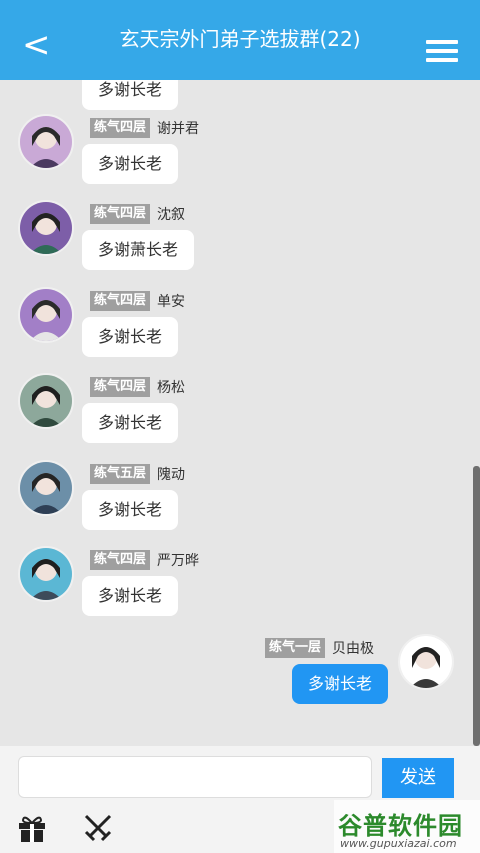 The height and width of the screenshot is (853, 480). Describe the element at coordinates (98, 828) in the screenshot. I see `crossed-swords-icon` at that location.